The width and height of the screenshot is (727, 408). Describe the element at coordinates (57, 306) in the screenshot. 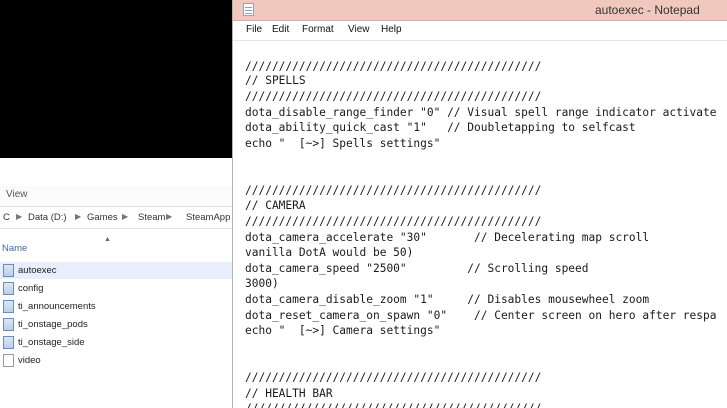

I see `file-name: ti_announcements` at that location.